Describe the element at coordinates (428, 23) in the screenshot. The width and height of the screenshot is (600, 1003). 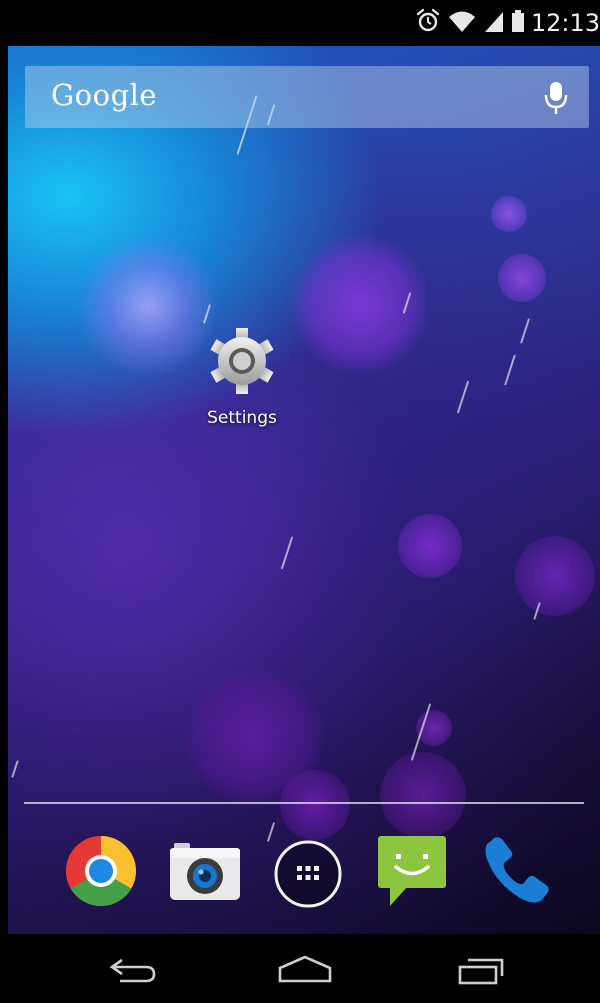
I see `alarm-icon` at that location.